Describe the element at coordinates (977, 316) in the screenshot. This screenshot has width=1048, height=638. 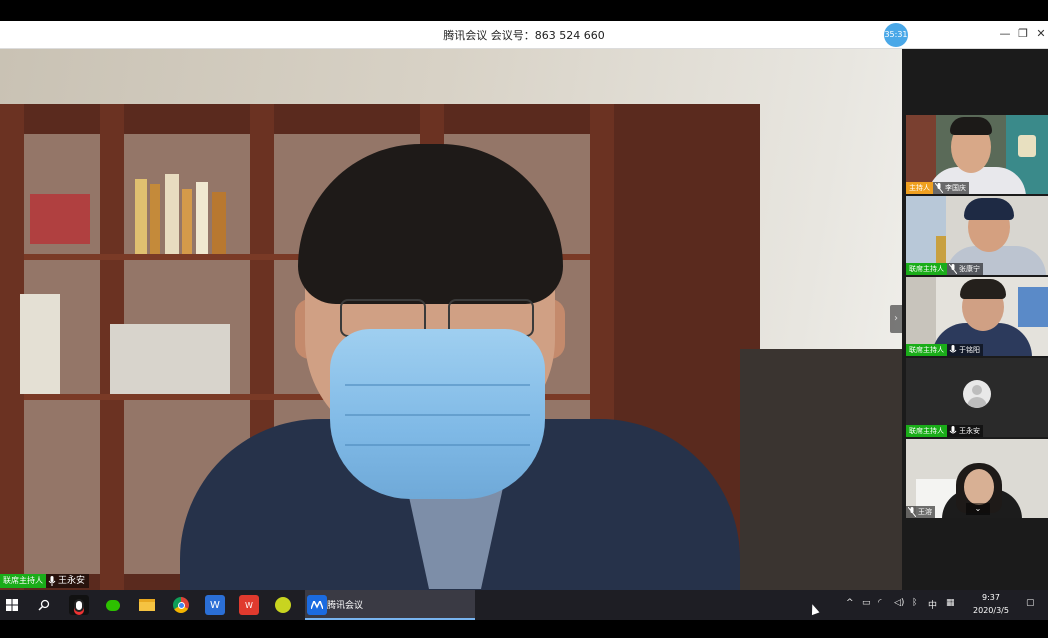
I see `participant-tile: 联席主持人 于铭阳` at that location.